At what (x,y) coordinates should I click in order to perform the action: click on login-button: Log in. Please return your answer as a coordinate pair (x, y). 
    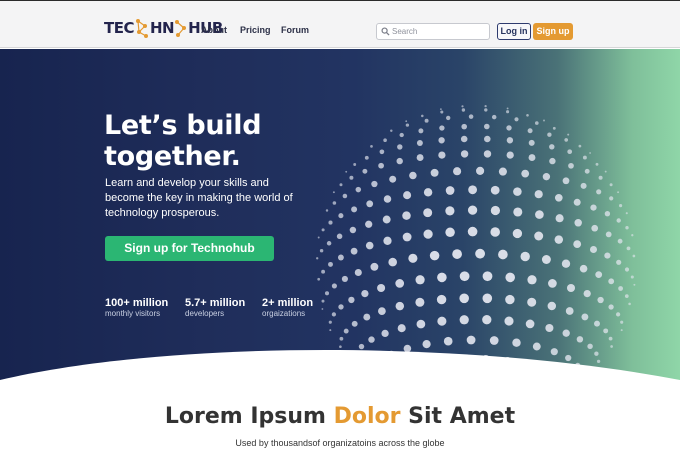
    Looking at the image, I should click on (514, 31).